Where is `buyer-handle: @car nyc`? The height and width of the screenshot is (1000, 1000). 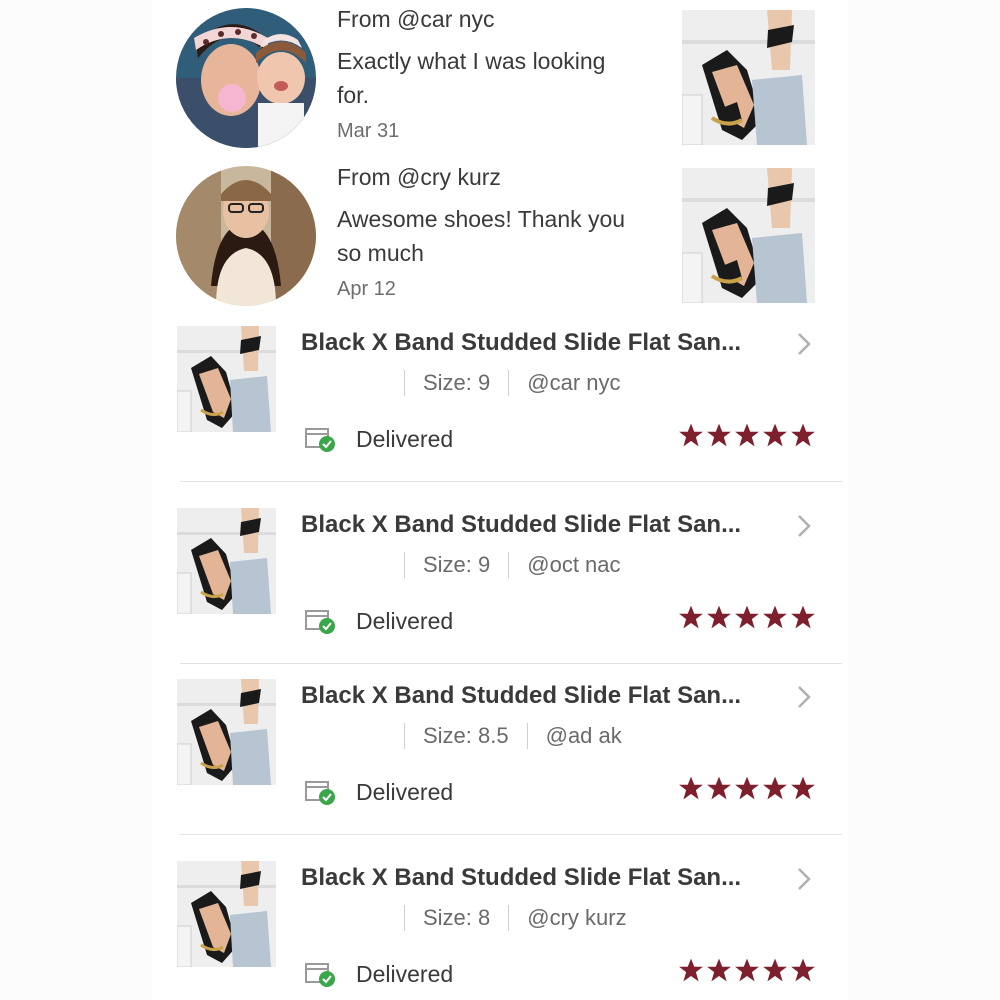
buyer-handle: @car nyc is located at coordinates (573, 383).